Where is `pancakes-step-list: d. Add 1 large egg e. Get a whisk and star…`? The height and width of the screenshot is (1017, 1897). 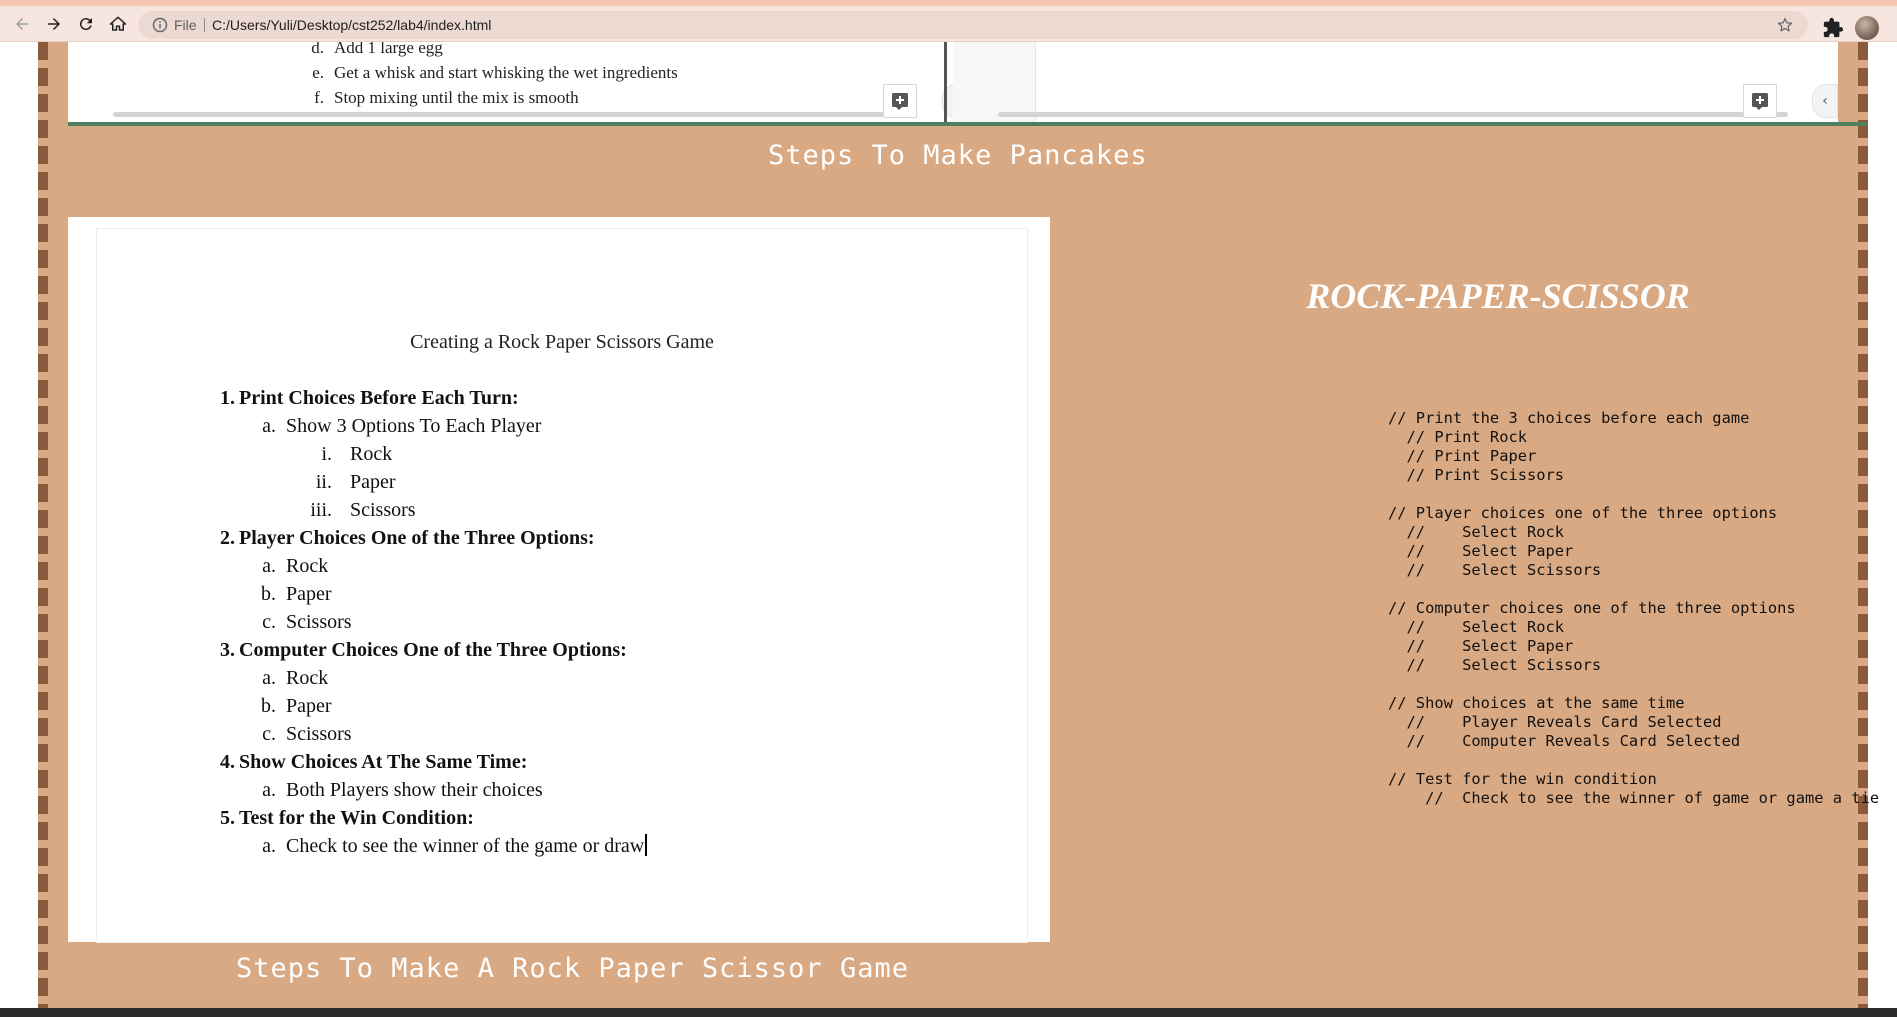 pancakes-step-list: d. Add 1 large egg e. Get a whisk and star… is located at coordinates (488, 76).